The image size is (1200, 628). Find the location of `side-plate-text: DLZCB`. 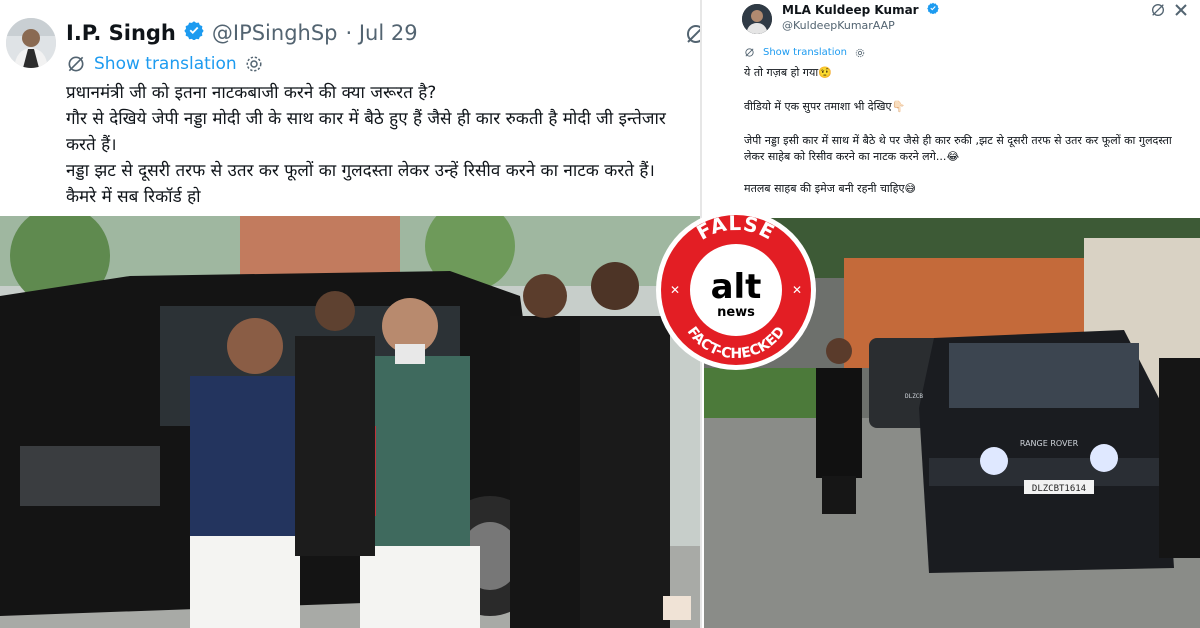

side-plate-text: DLZCB is located at coordinates (914, 396).